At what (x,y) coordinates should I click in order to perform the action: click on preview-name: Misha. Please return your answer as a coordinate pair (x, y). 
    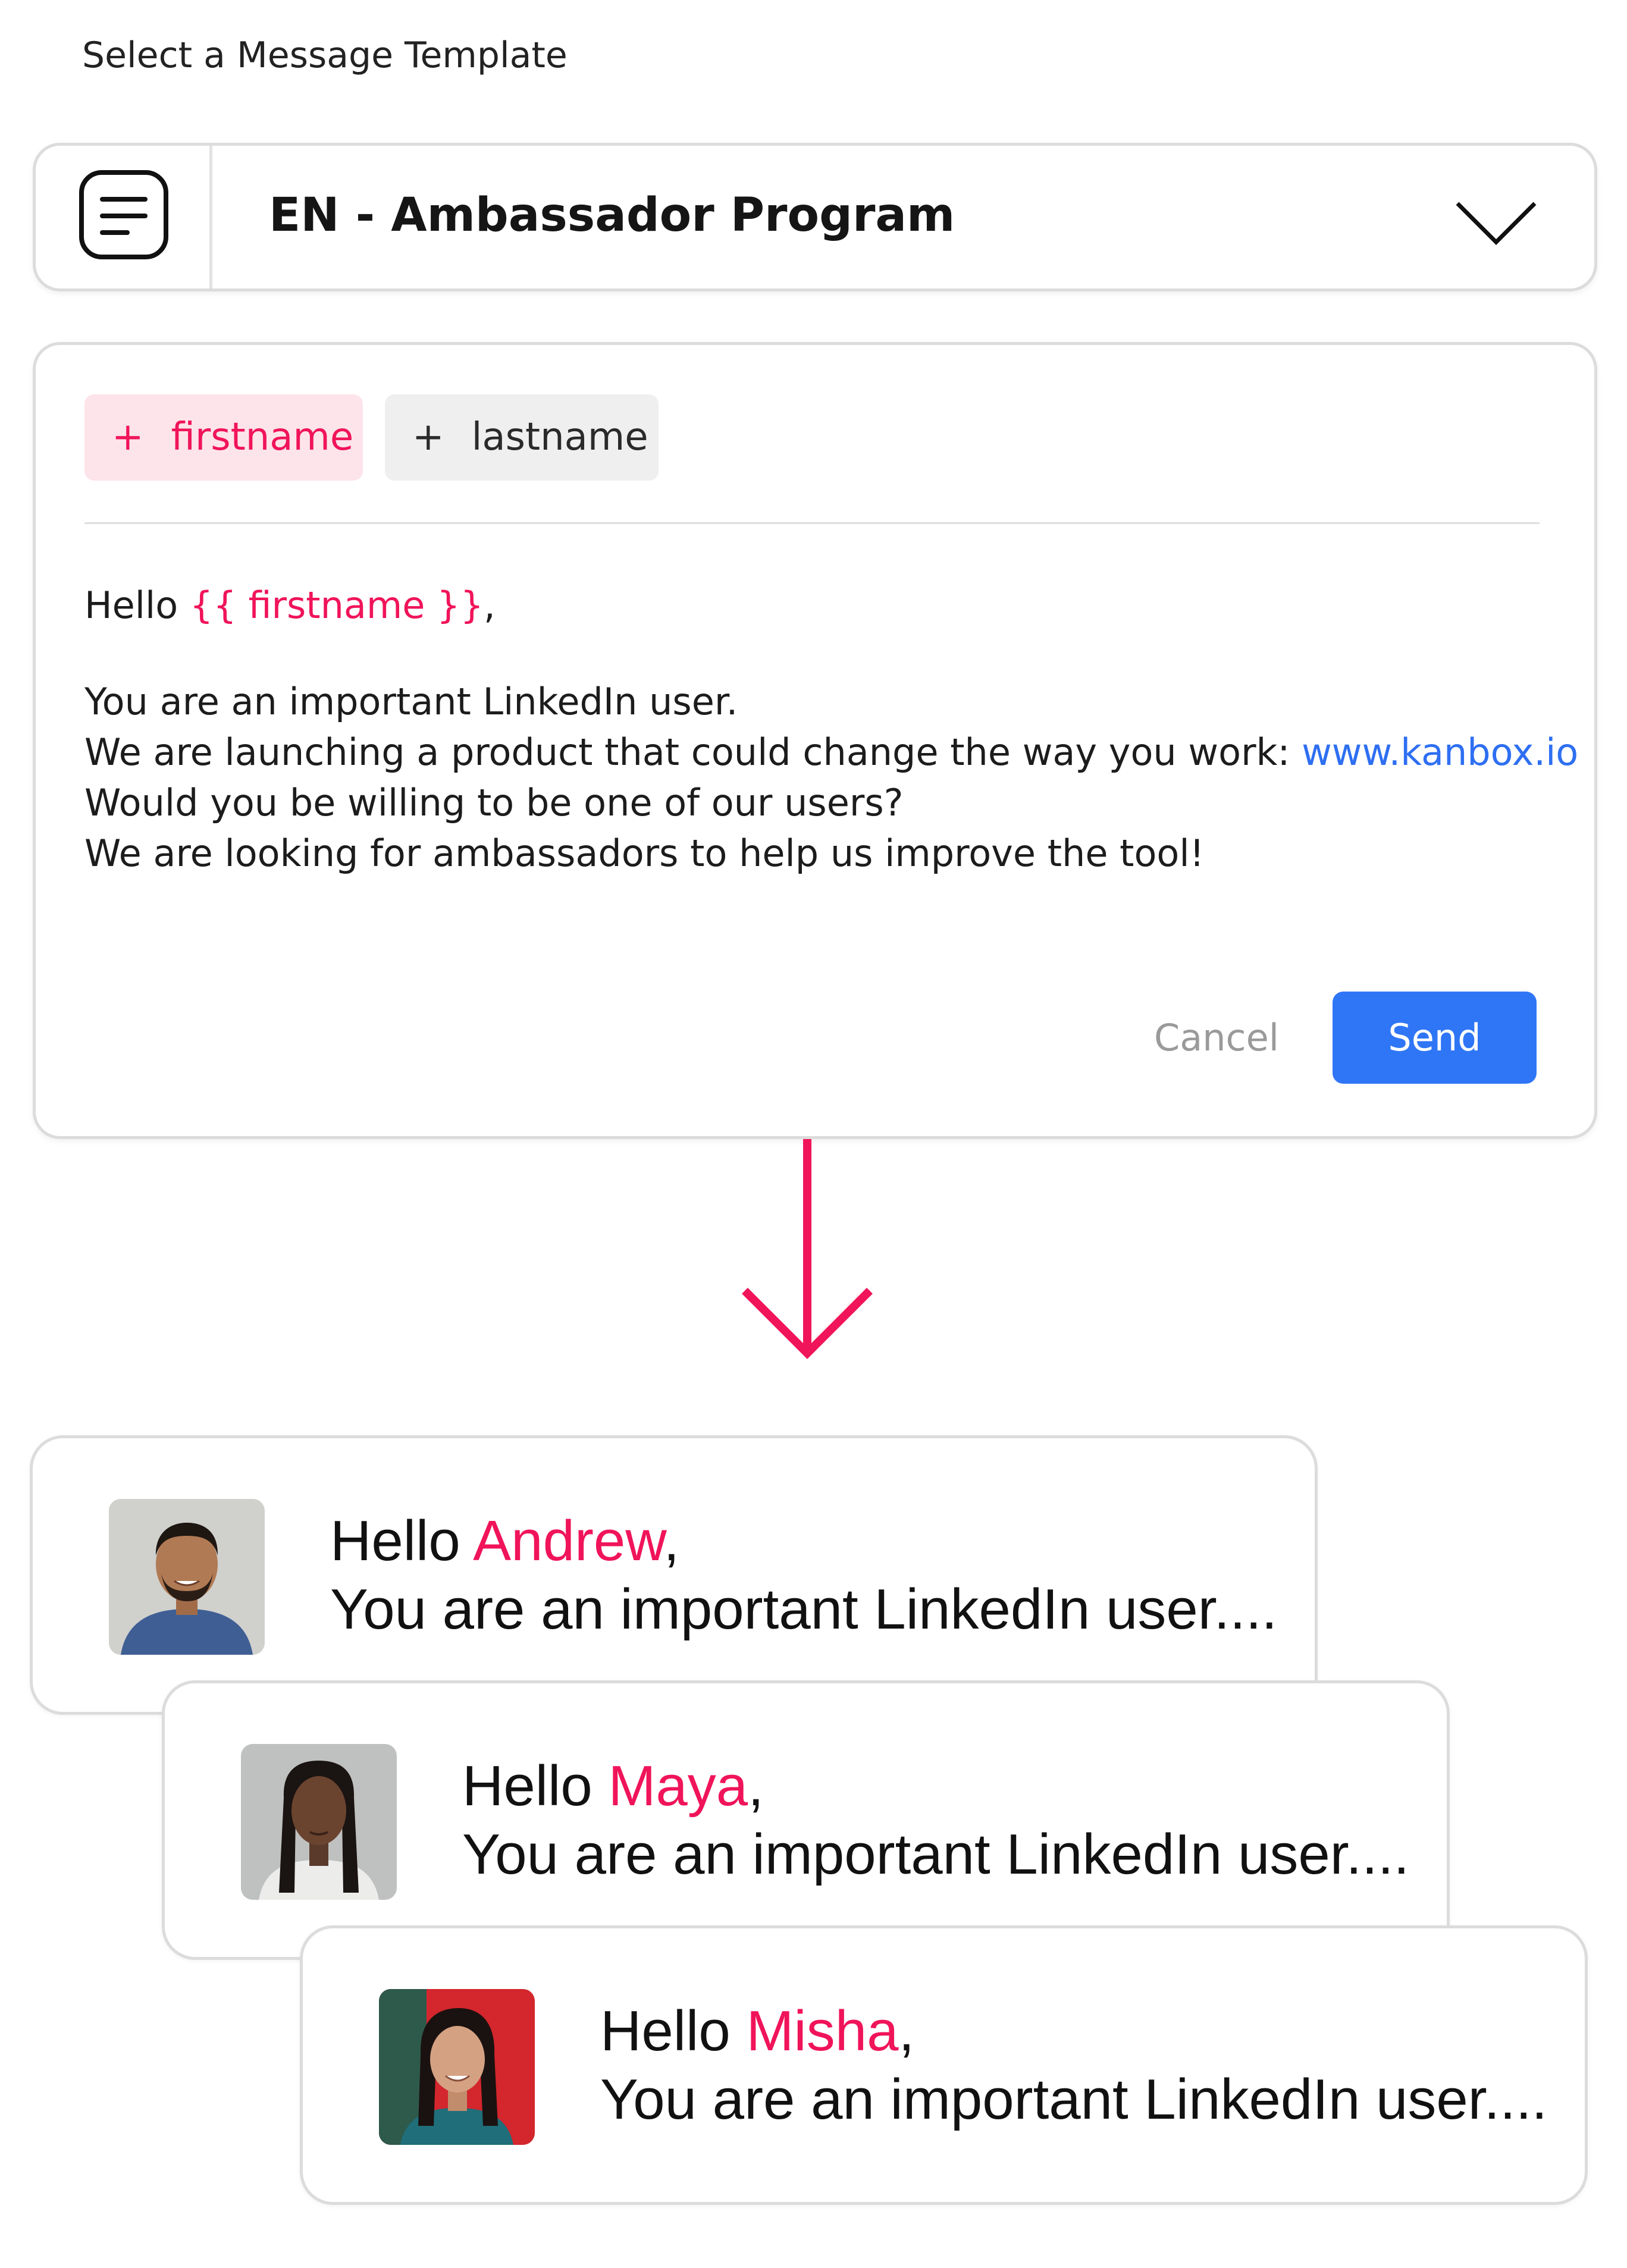
    Looking at the image, I should click on (823, 2031).